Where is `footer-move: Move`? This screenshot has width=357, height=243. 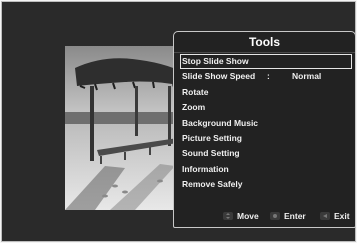 footer-move: Move is located at coordinates (240, 216).